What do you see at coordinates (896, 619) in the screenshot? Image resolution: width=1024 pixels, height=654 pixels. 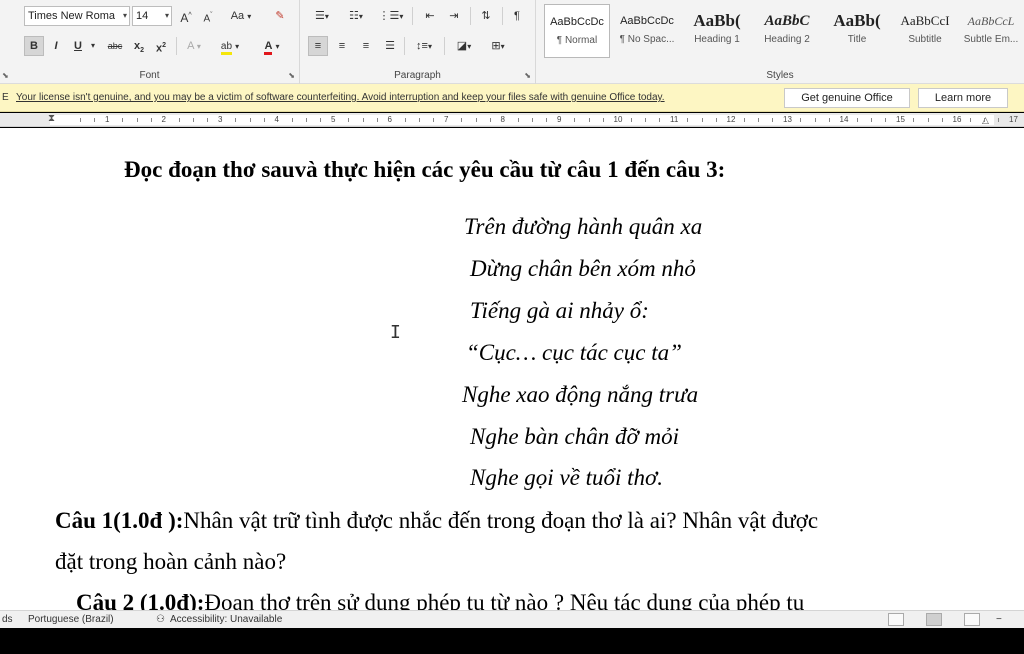 I see `read-mode-button` at bounding box center [896, 619].